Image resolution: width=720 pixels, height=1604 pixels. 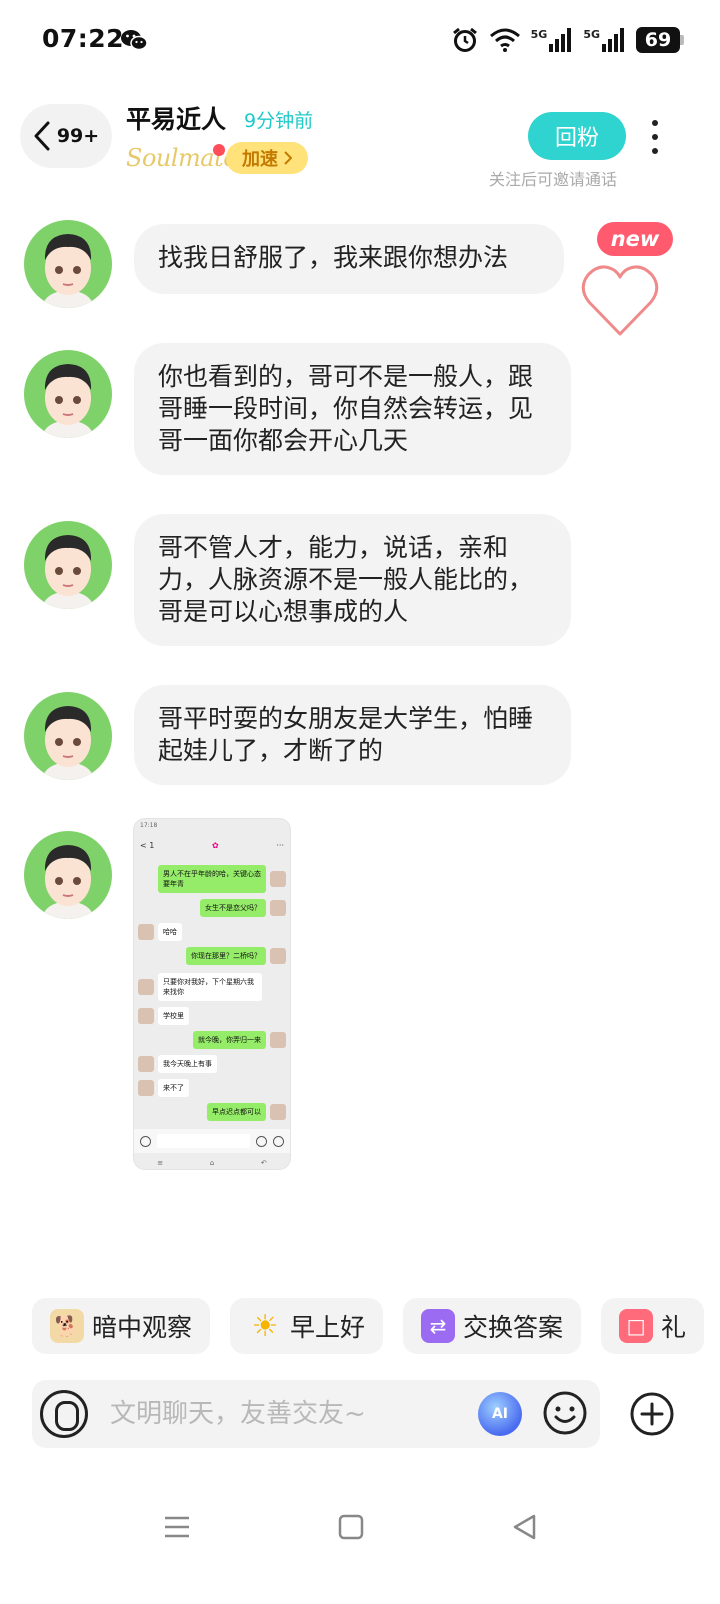 What do you see at coordinates (513, 1327) in the screenshot?
I see `chip-label: 交换答案` at bounding box center [513, 1327].